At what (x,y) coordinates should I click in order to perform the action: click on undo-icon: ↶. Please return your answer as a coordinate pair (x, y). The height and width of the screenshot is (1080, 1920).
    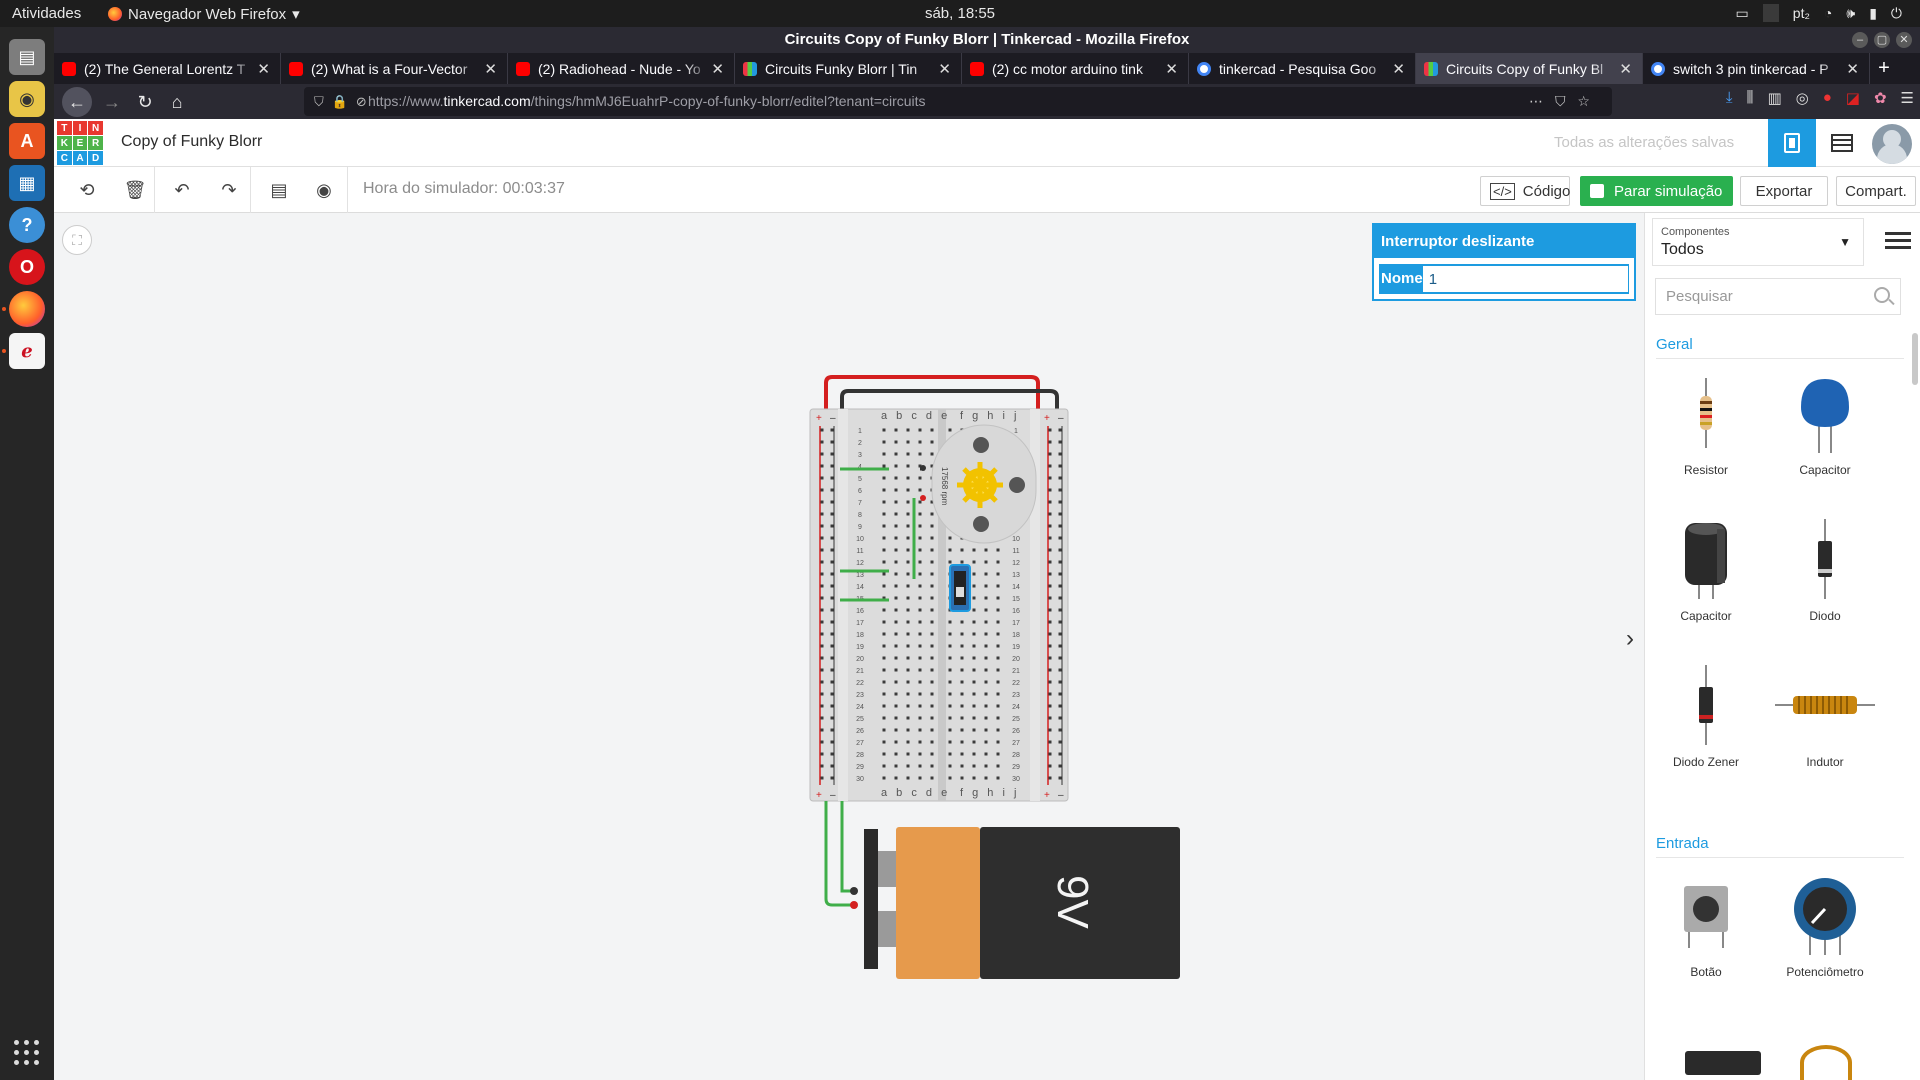
    Looking at the image, I should click on (182, 190).